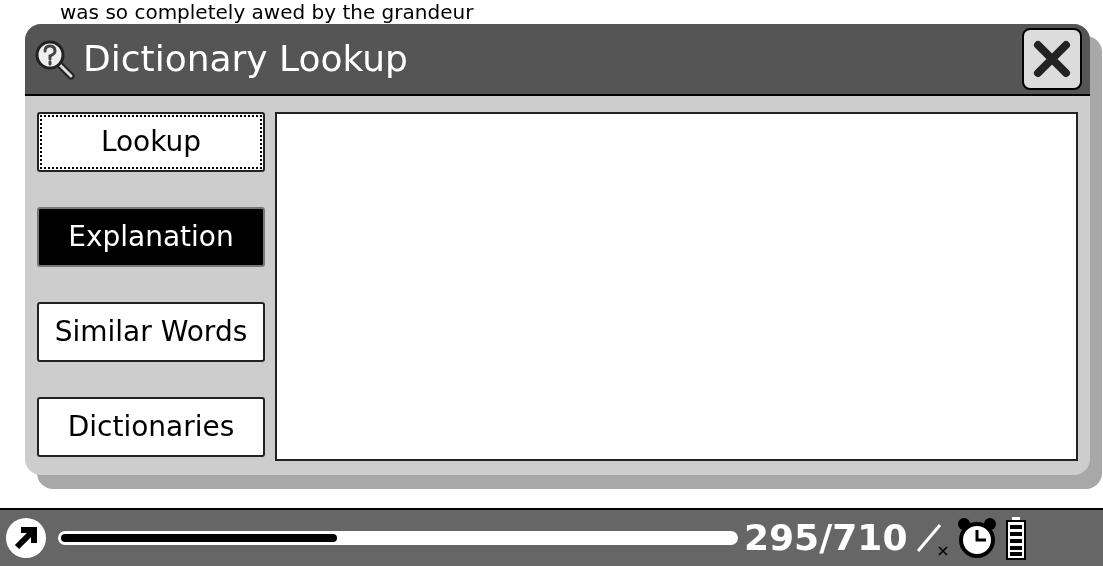 The width and height of the screenshot is (1103, 566). Describe the element at coordinates (54, 59) in the screenshot. I see `magnifier-icon` at that location.